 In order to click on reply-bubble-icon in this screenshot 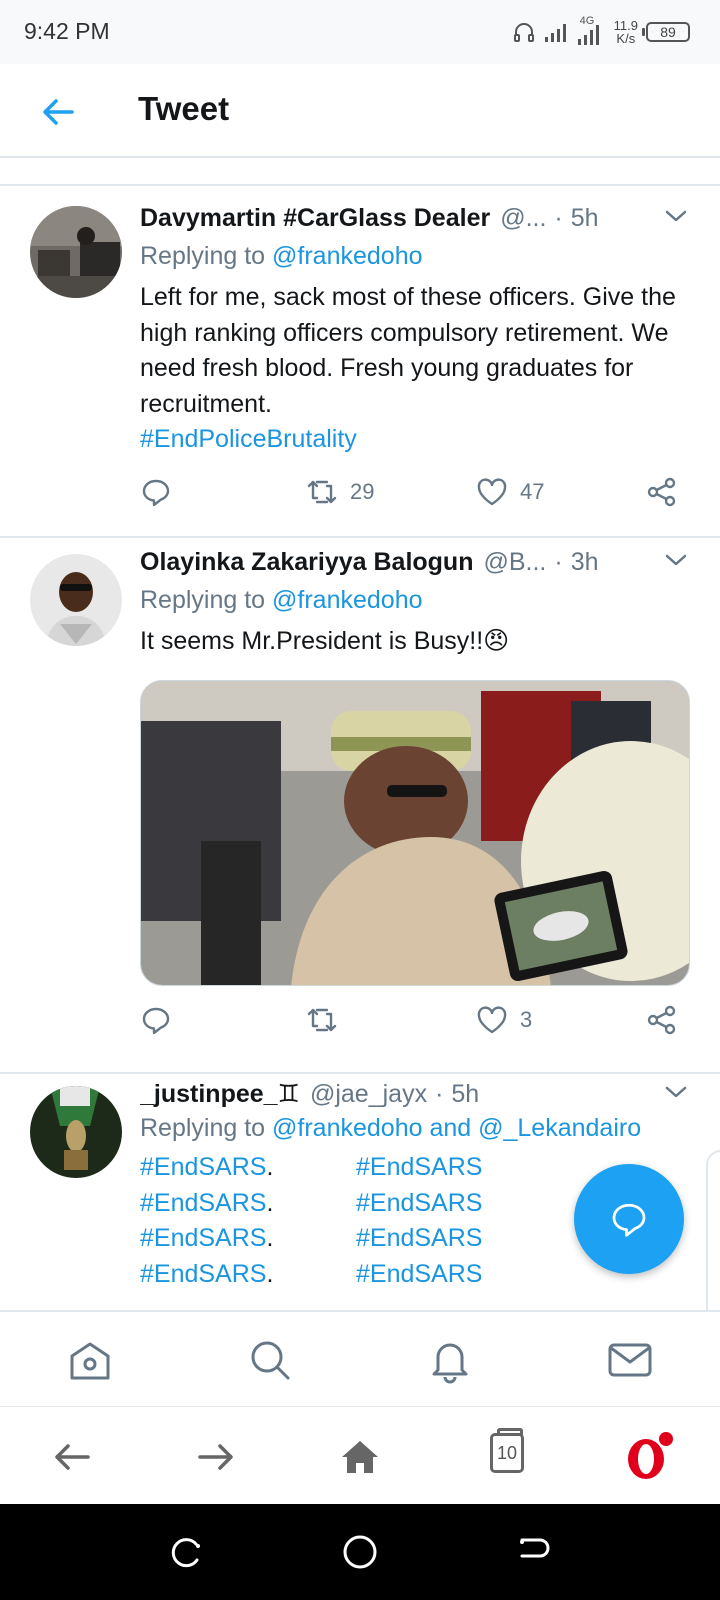, I will do `click(629, 1220)`.